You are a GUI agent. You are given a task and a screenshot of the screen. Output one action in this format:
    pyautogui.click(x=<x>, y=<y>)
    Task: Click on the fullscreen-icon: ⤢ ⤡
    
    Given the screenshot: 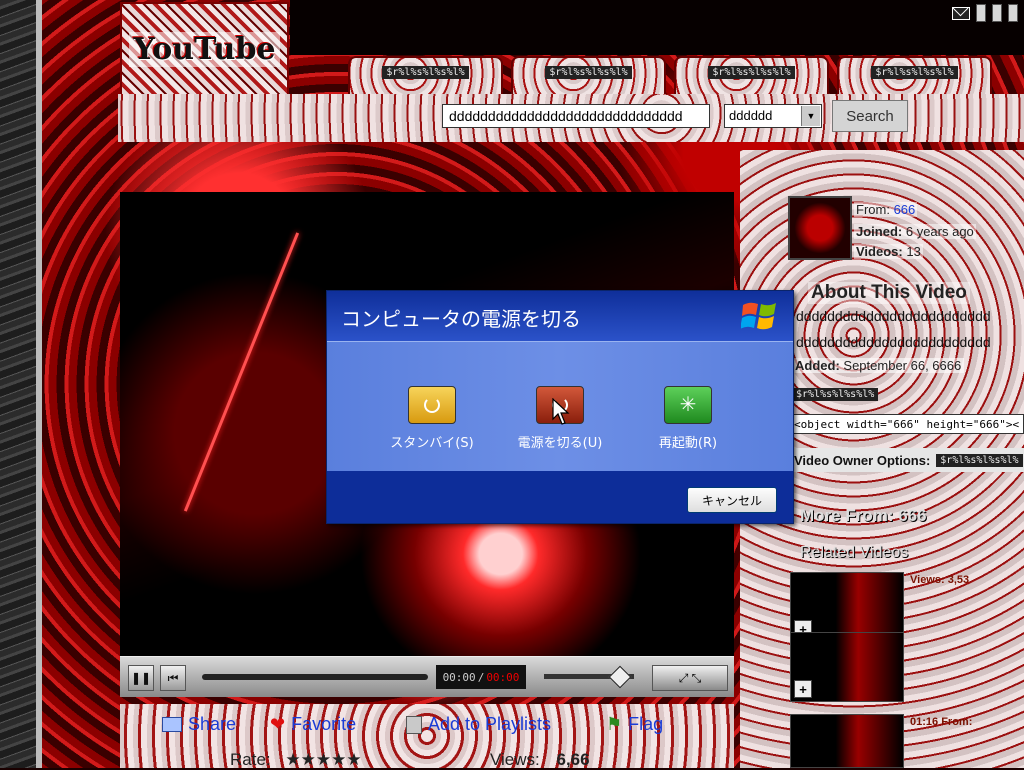 What is the action you would take?
    pyautogui.click(x=690, y=677)
    